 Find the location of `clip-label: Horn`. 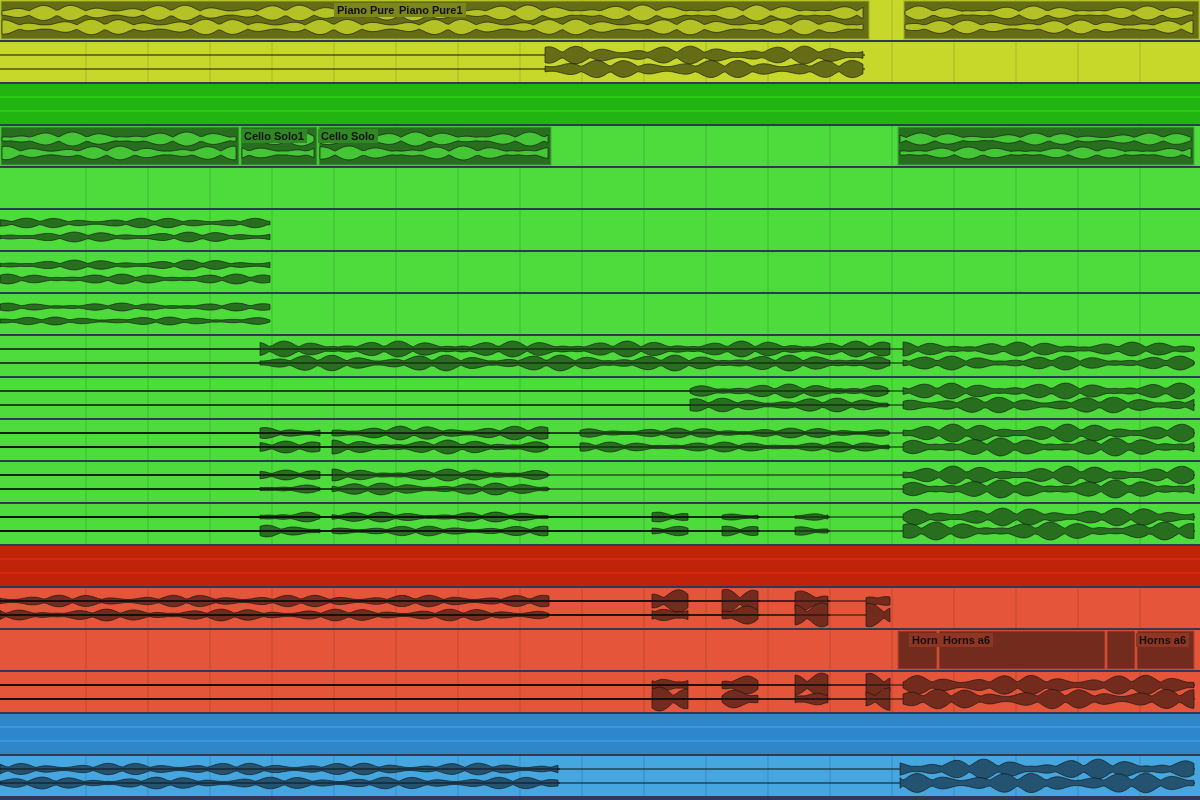

clip-label: Horn is located at coordinates (925, 640).